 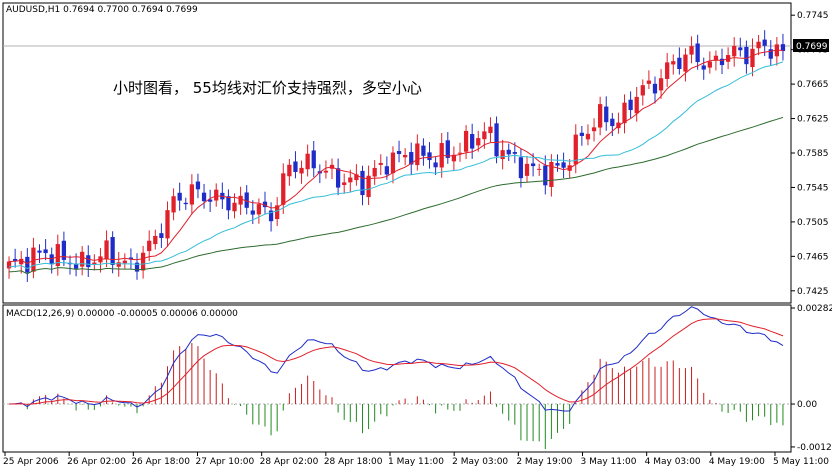 What do you see at coordinates (813, 16) in the screenshot?
I see `y-tick-label: 0.7745` at bounding box center [813, 16].